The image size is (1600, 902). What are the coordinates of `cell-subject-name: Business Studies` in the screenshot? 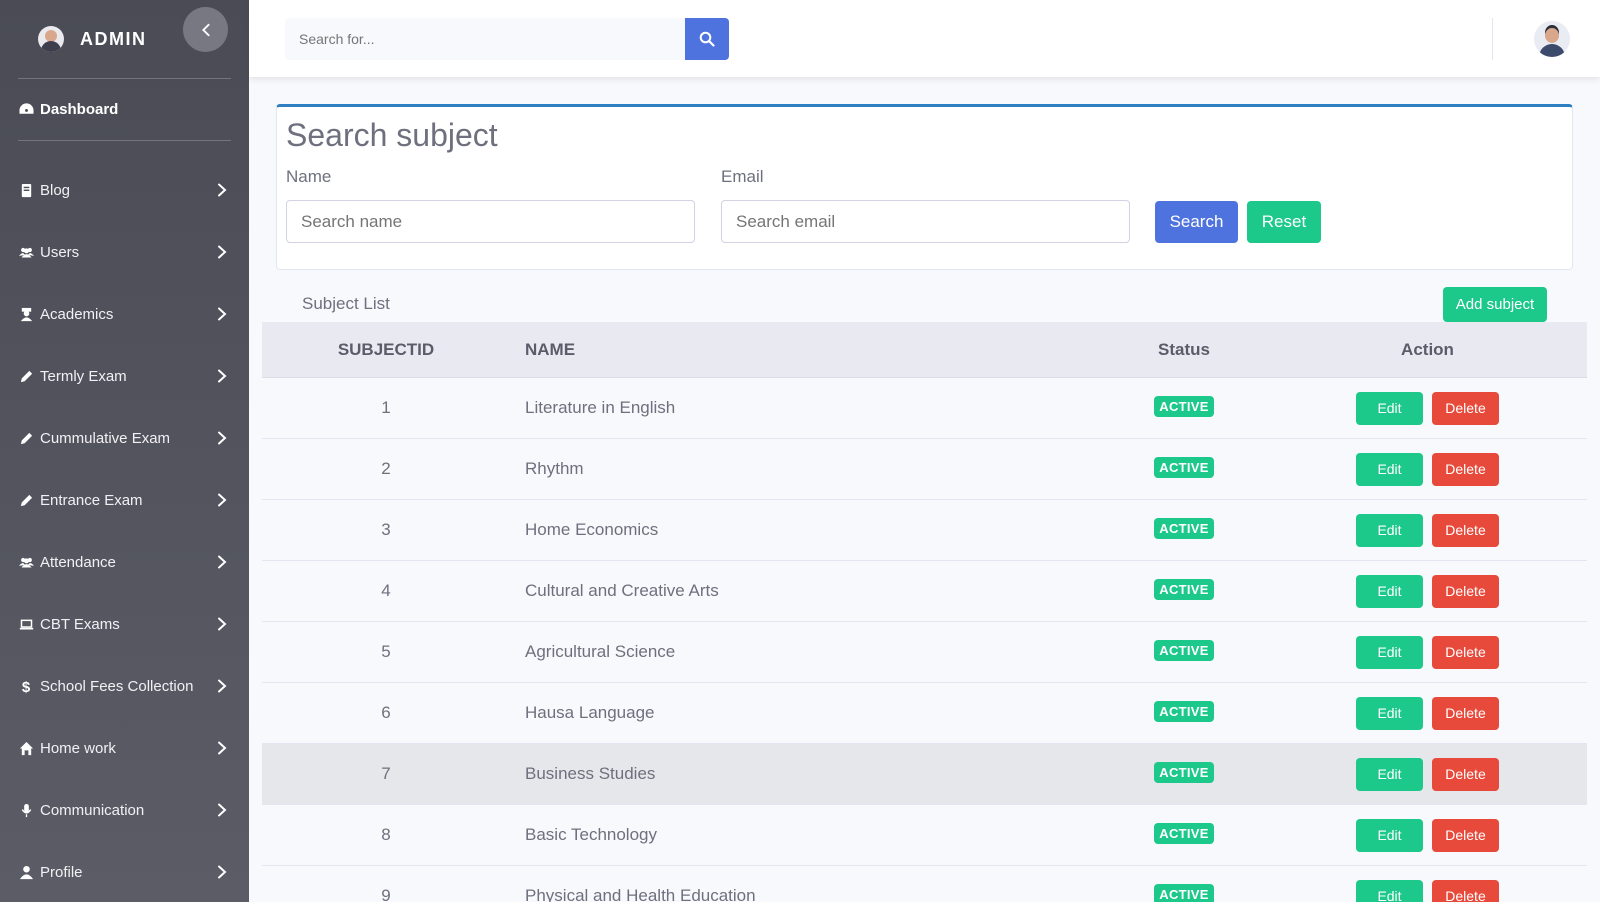 It's located at (590, 773).